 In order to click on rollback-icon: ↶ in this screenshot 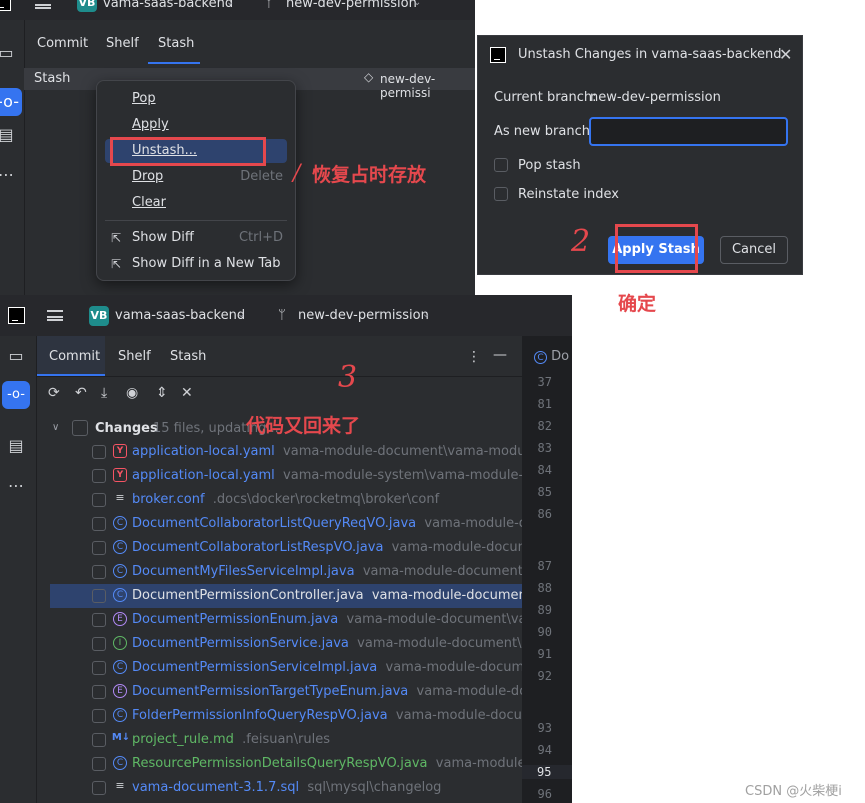, I will do `click(81, 393)`.